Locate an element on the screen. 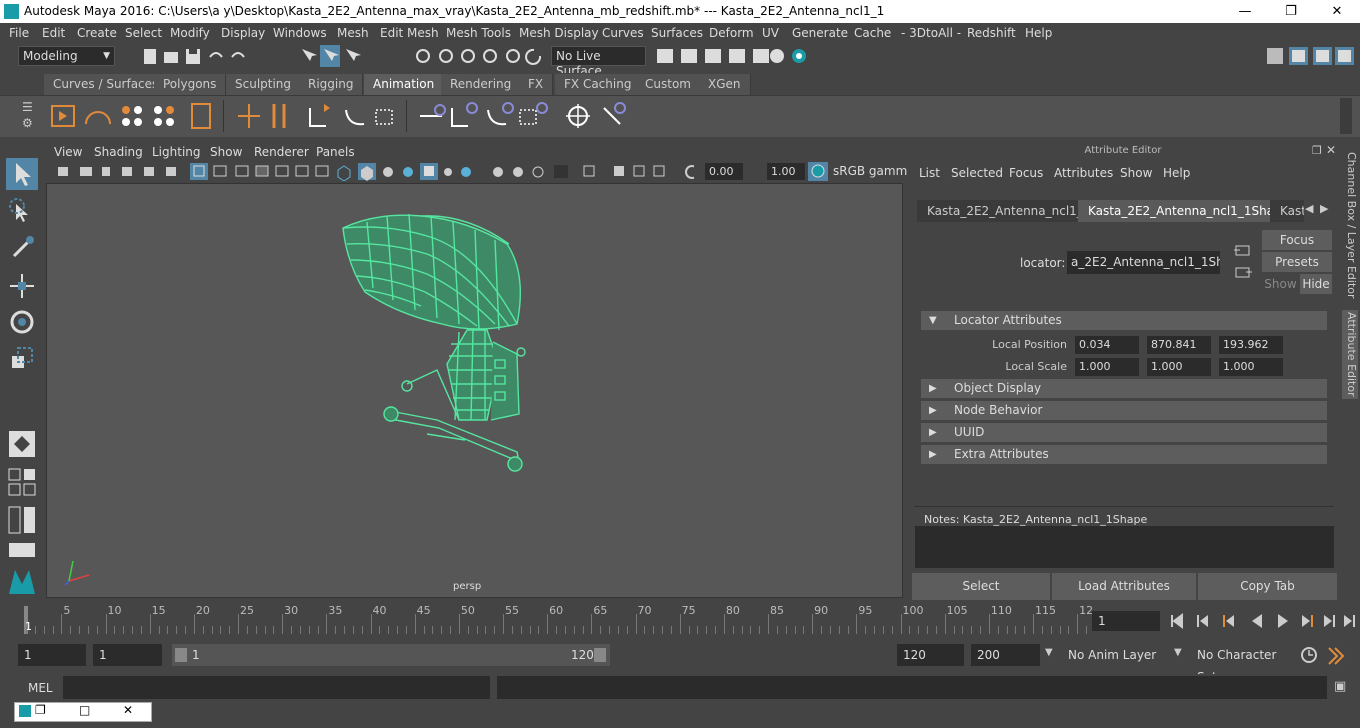  scale-tool-icon is located at coordinates (22, 358).